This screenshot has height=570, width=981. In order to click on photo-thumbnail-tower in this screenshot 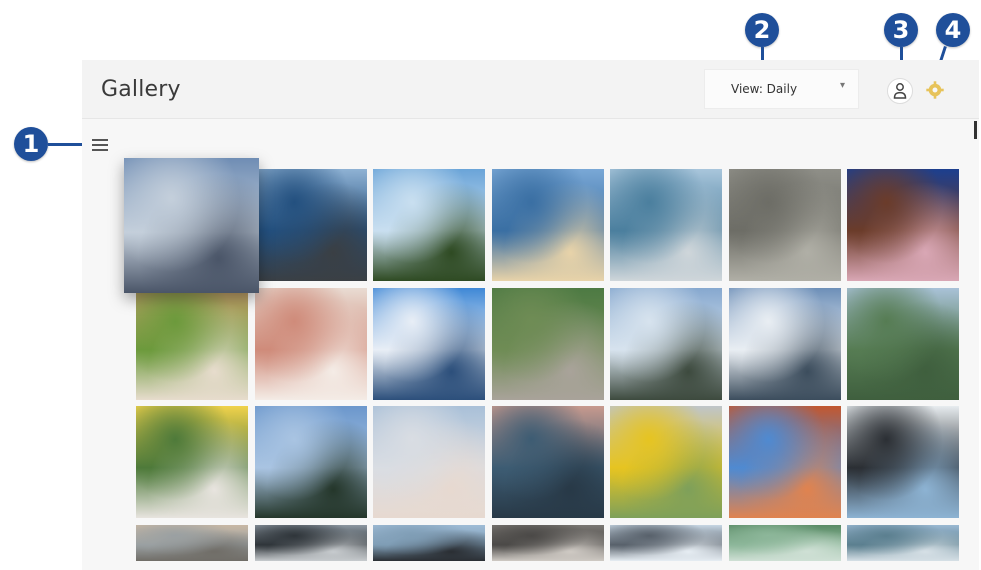, I will do `click(666, 343)`.